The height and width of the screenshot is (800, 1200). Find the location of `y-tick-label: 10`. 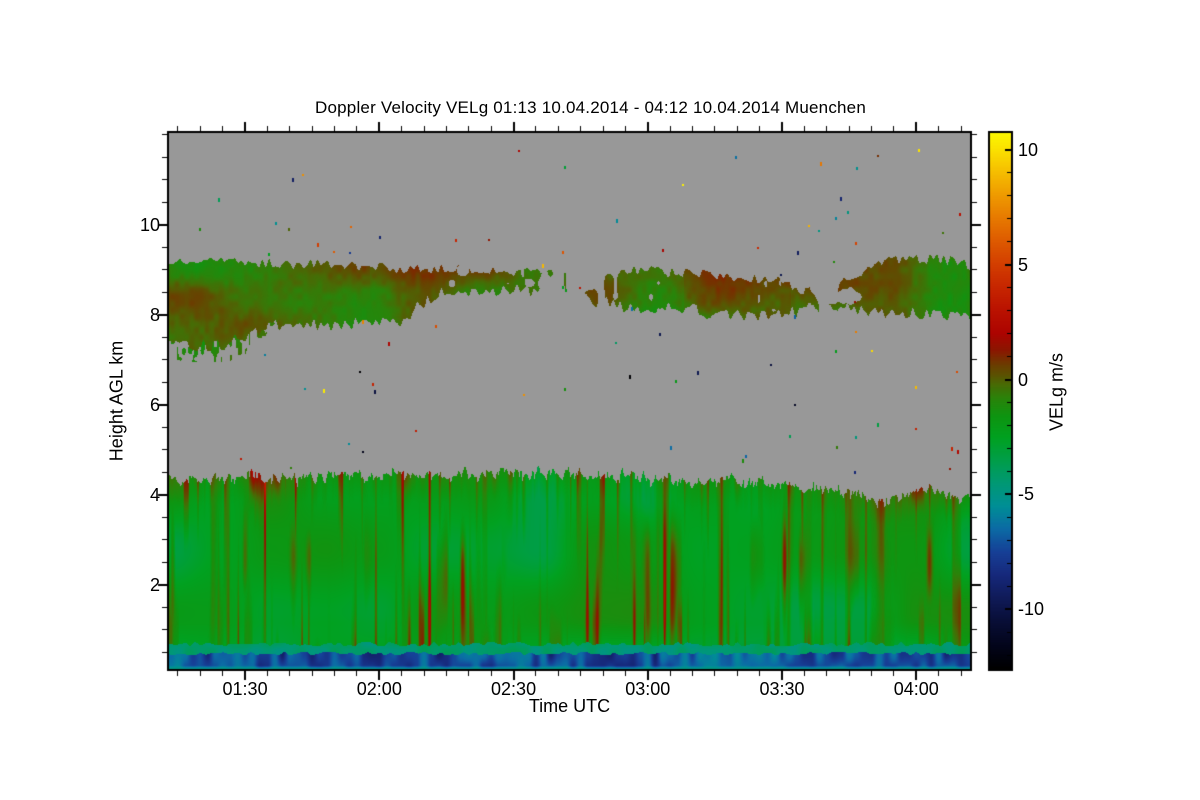

y-tick-label: 10 is located at coordinates (149, 224).